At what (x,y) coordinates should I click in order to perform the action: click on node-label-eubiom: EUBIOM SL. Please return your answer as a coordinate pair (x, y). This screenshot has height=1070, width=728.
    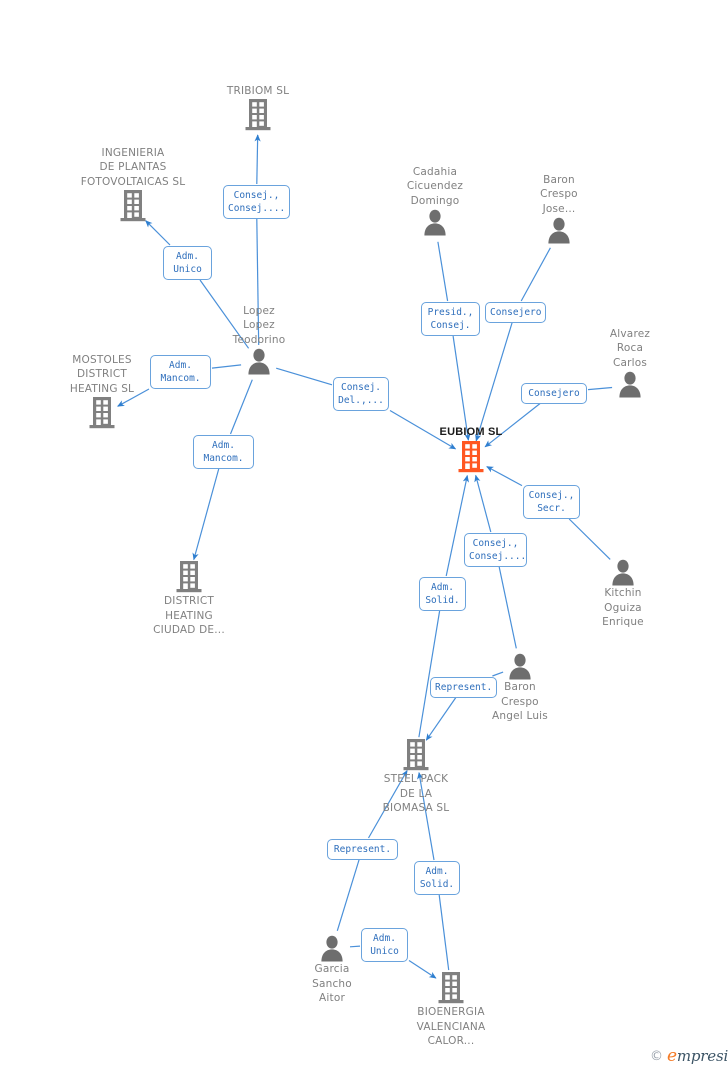
    Looking at the image, I should click on (471, 432).